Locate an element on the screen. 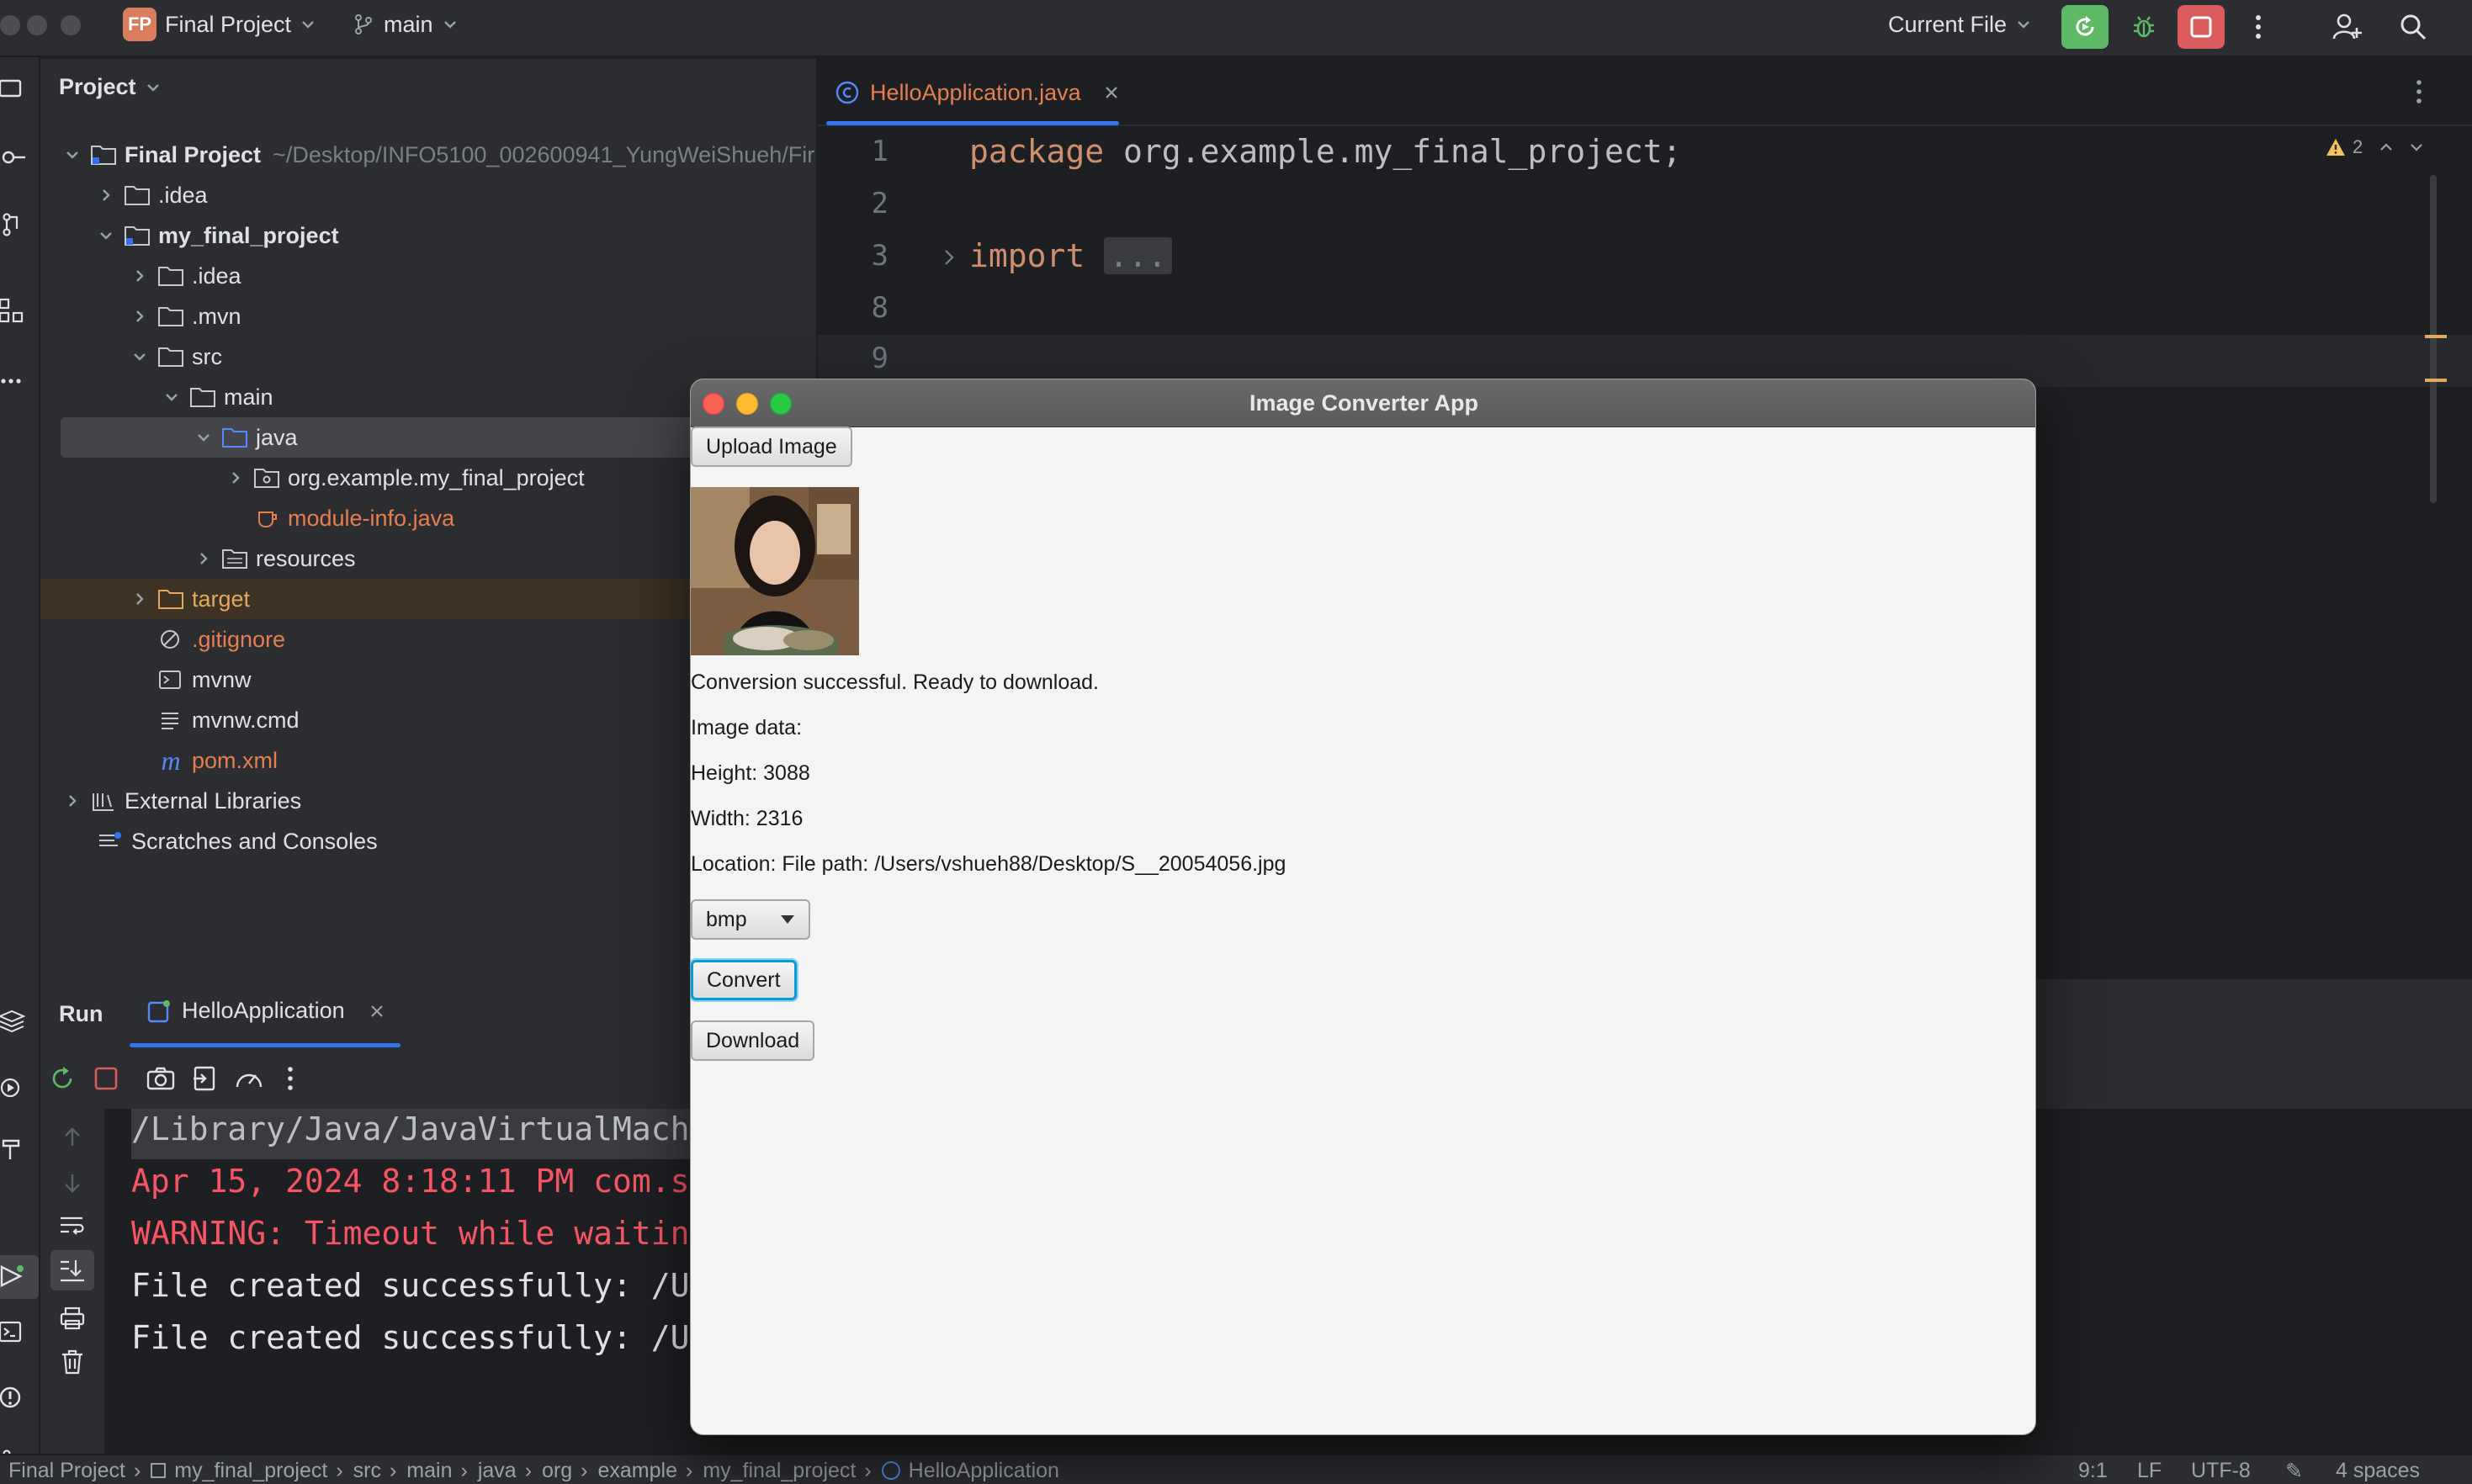  breadcrumb-item: main › is located at coordinates (437, 1471).